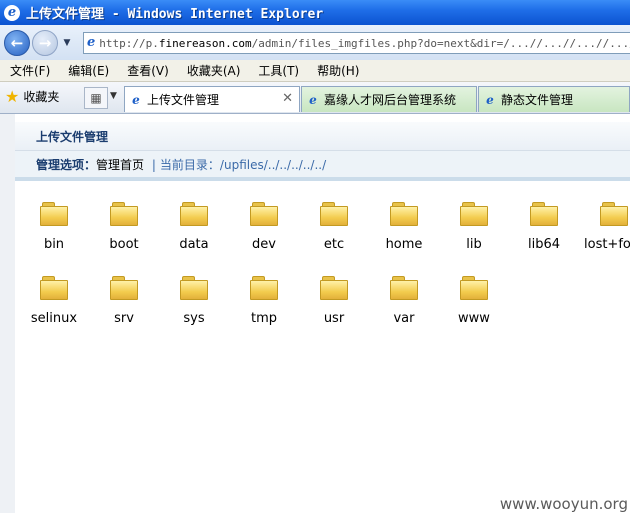 The height and width of the screenshot is (513, 630). What do you see at coordinates (404, 232) in the screenshot?
I see `folder-item: home` at bounding box center [404, 232].